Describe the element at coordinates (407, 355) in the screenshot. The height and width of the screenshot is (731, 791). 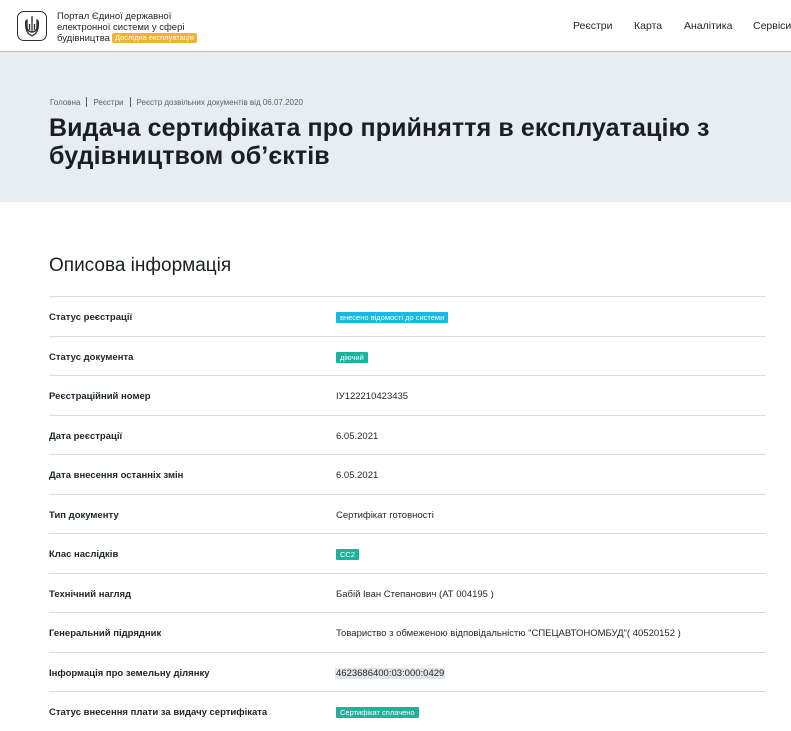
I see `info-row: Статус документа діючий` at that location.